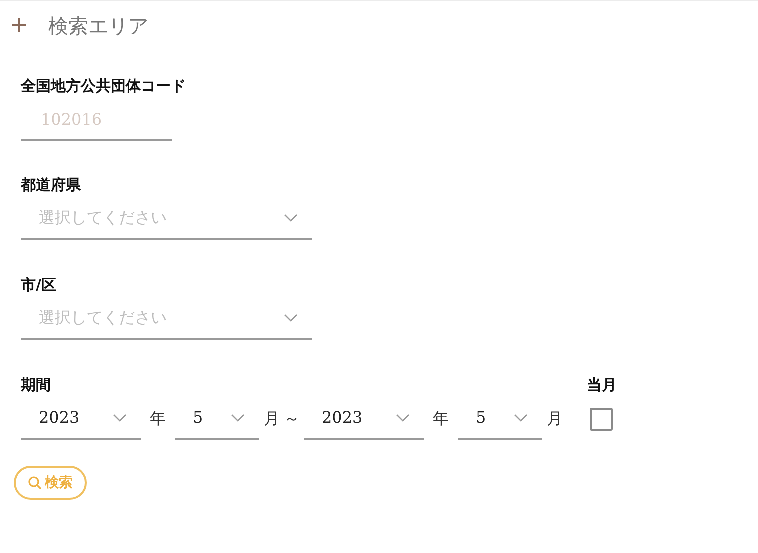  Describe the element at coordinates (51, 185) in the screenshot. I see `field-label: 都道府県` at that location.